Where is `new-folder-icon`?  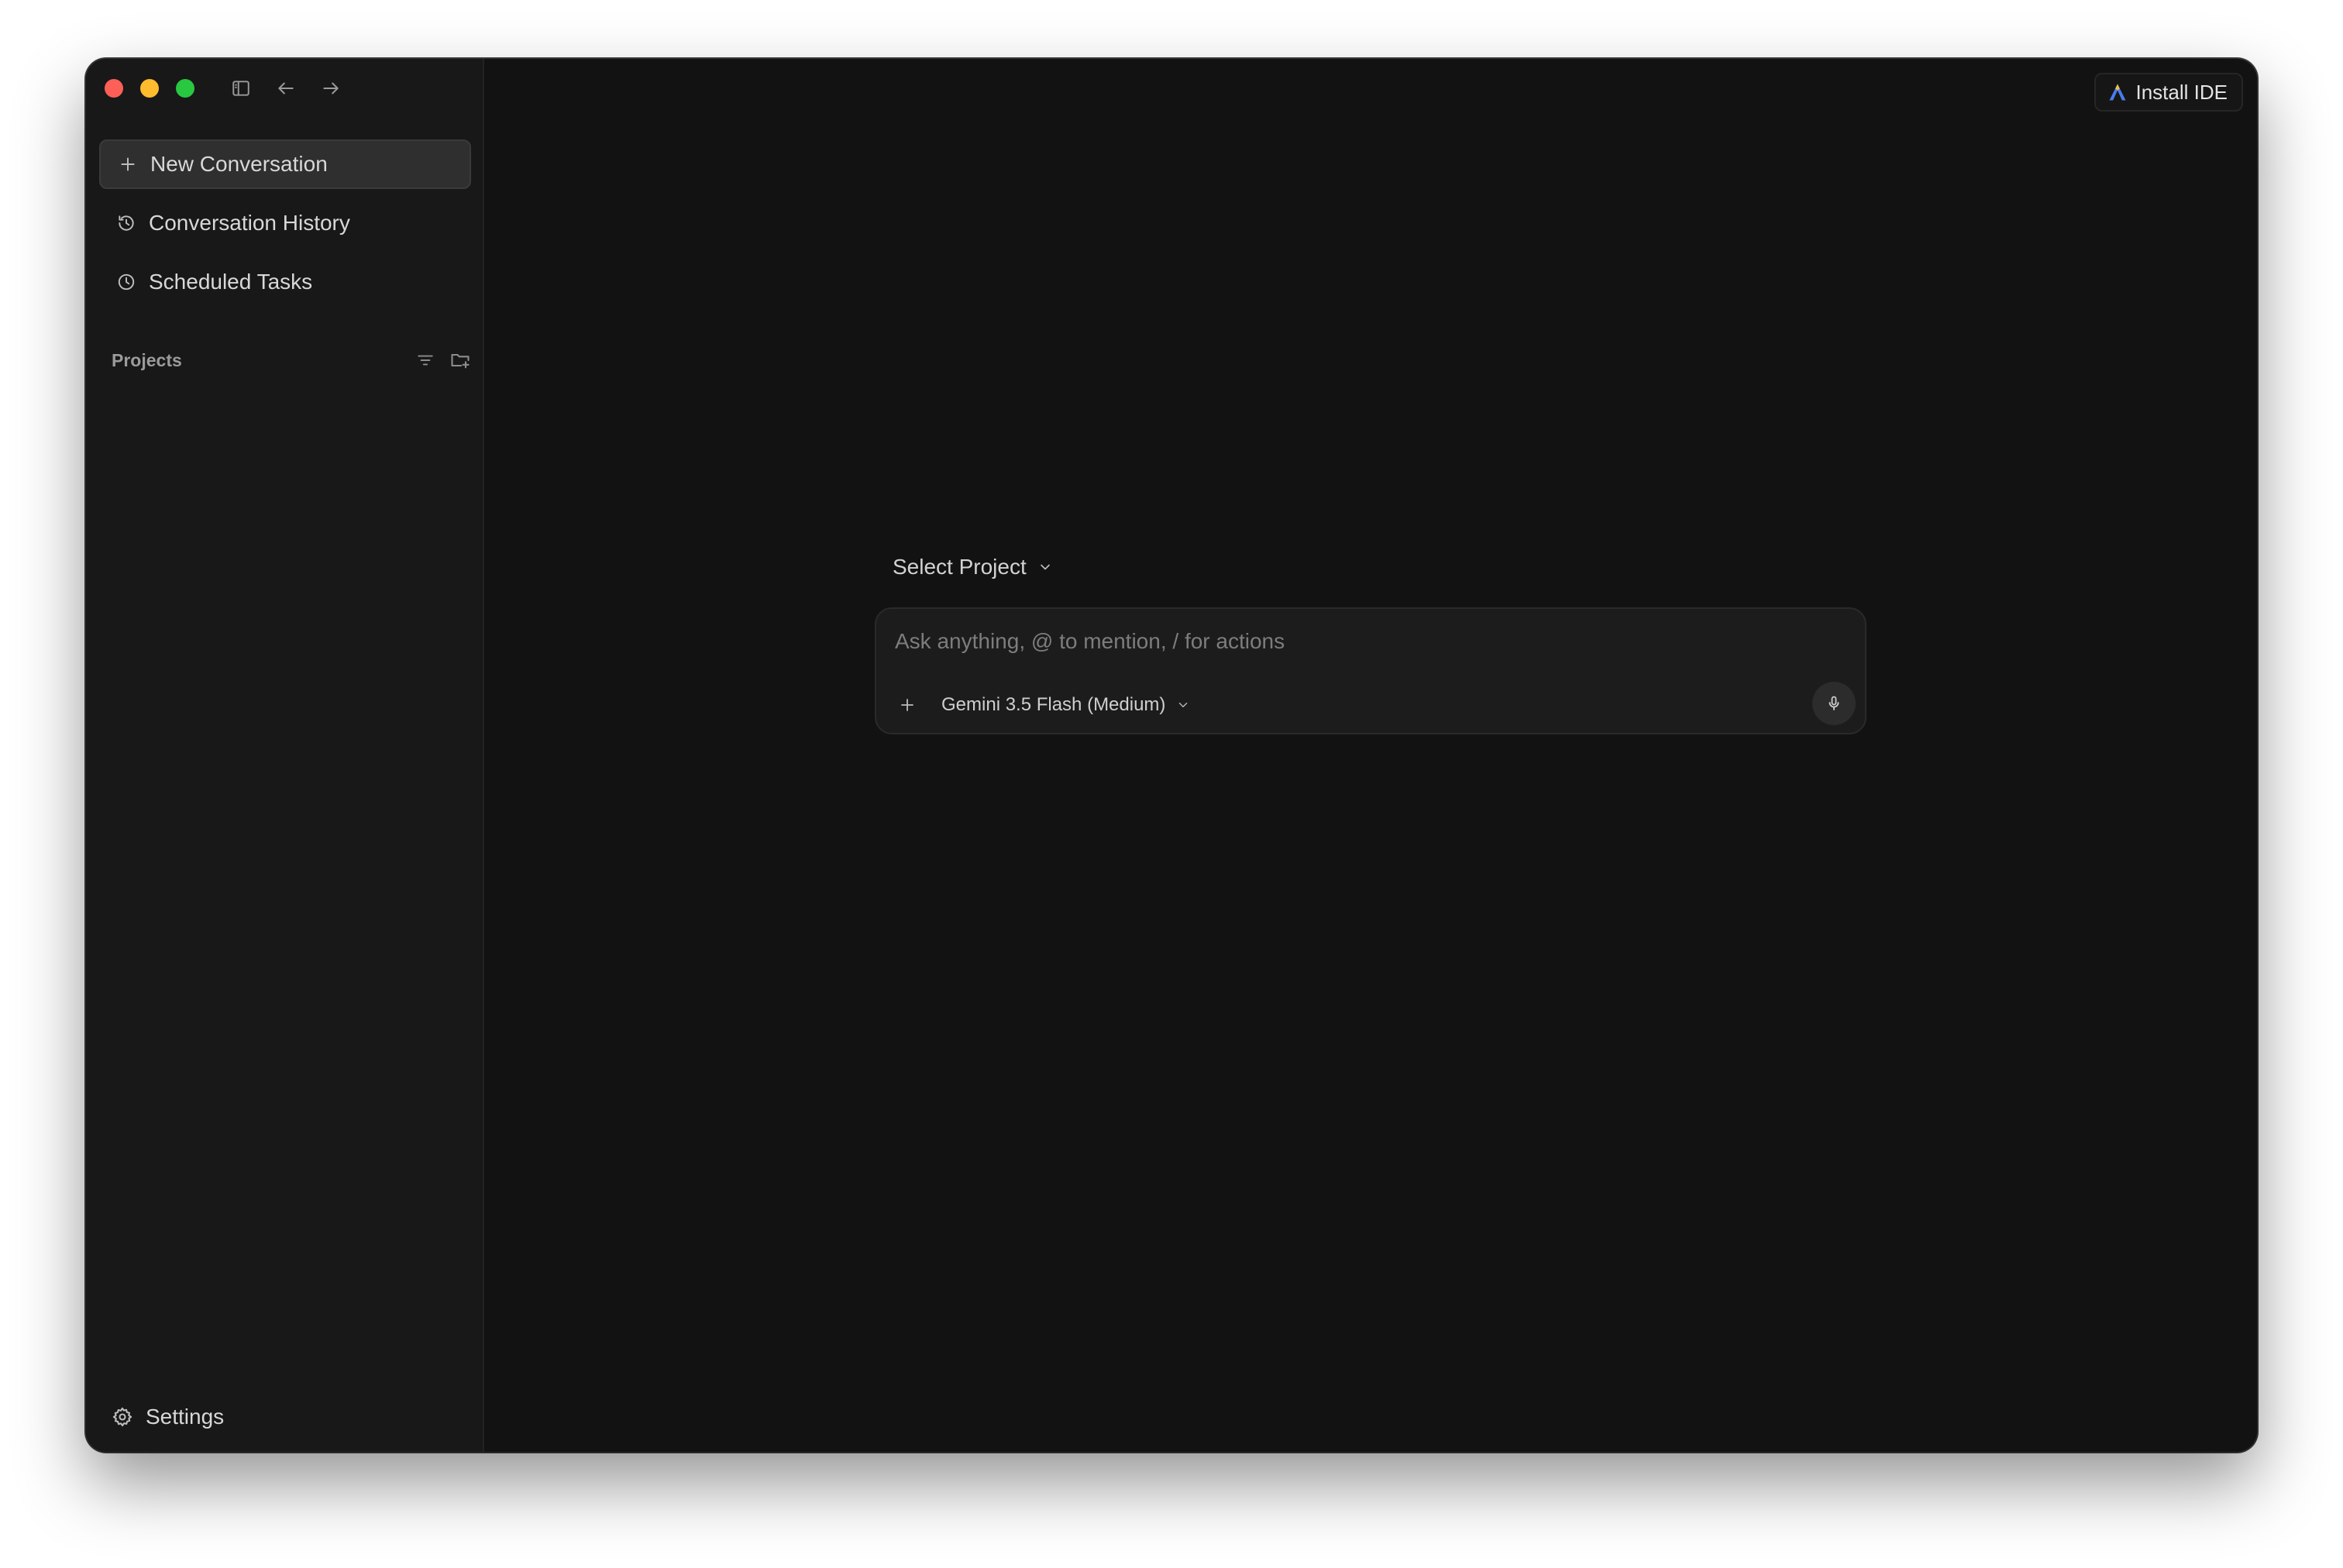
new-folder-icon is located at coordinates (460, 360).